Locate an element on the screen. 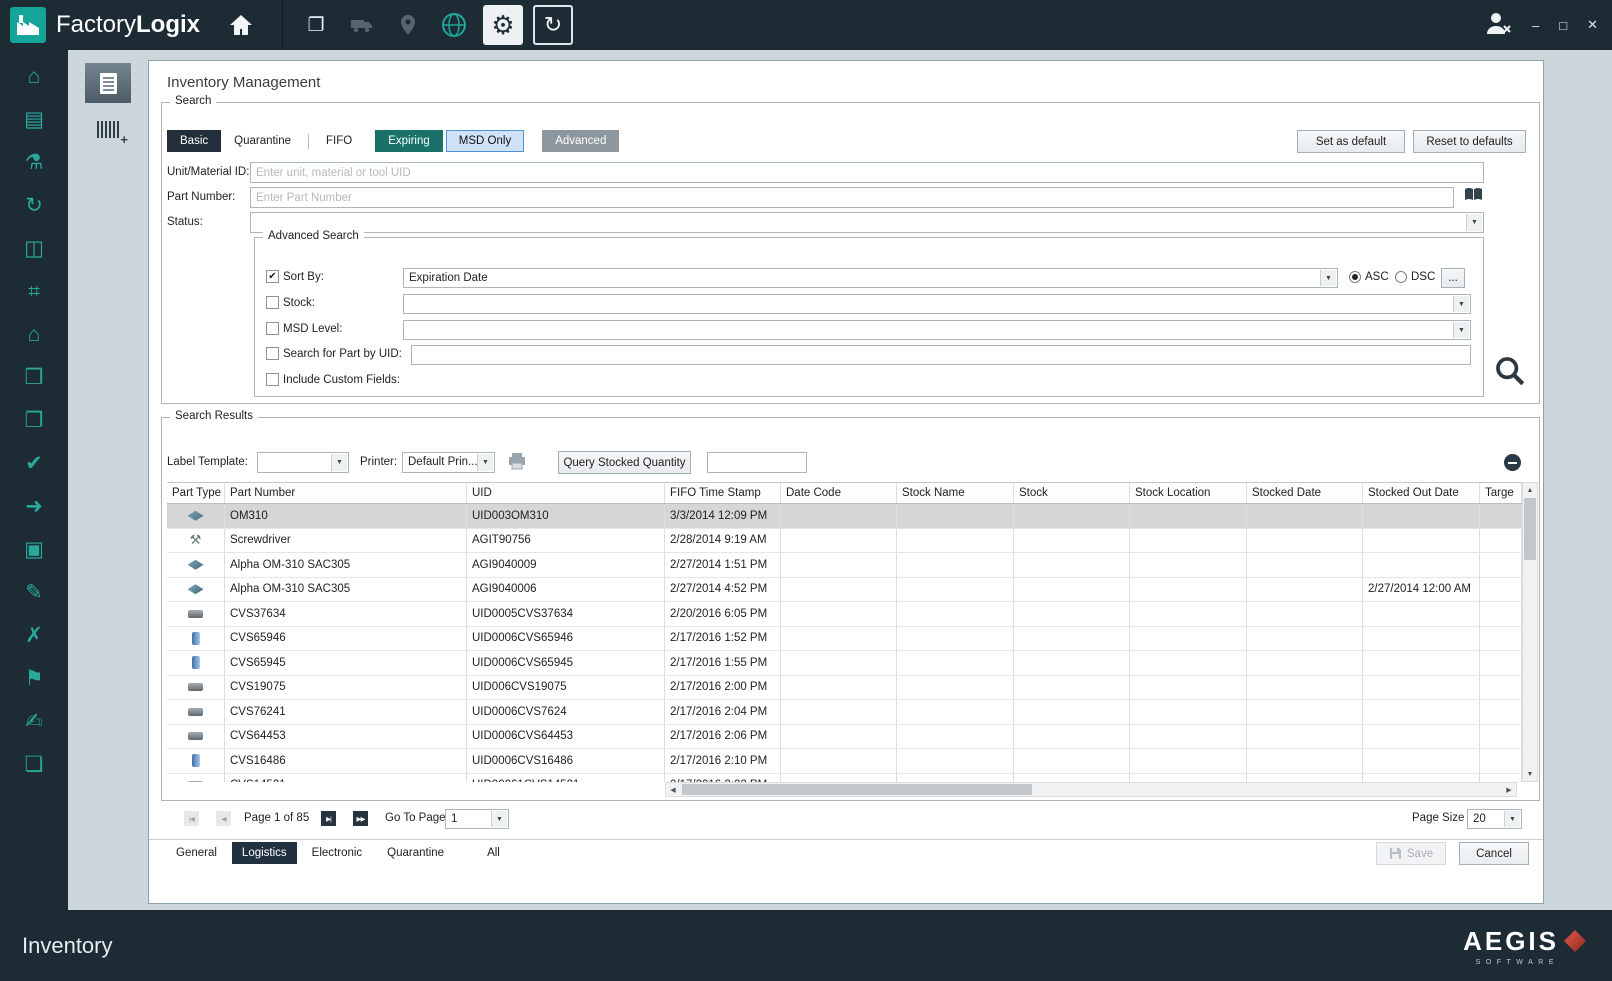  unit-material-id-input is located at coordinates (867, 172).